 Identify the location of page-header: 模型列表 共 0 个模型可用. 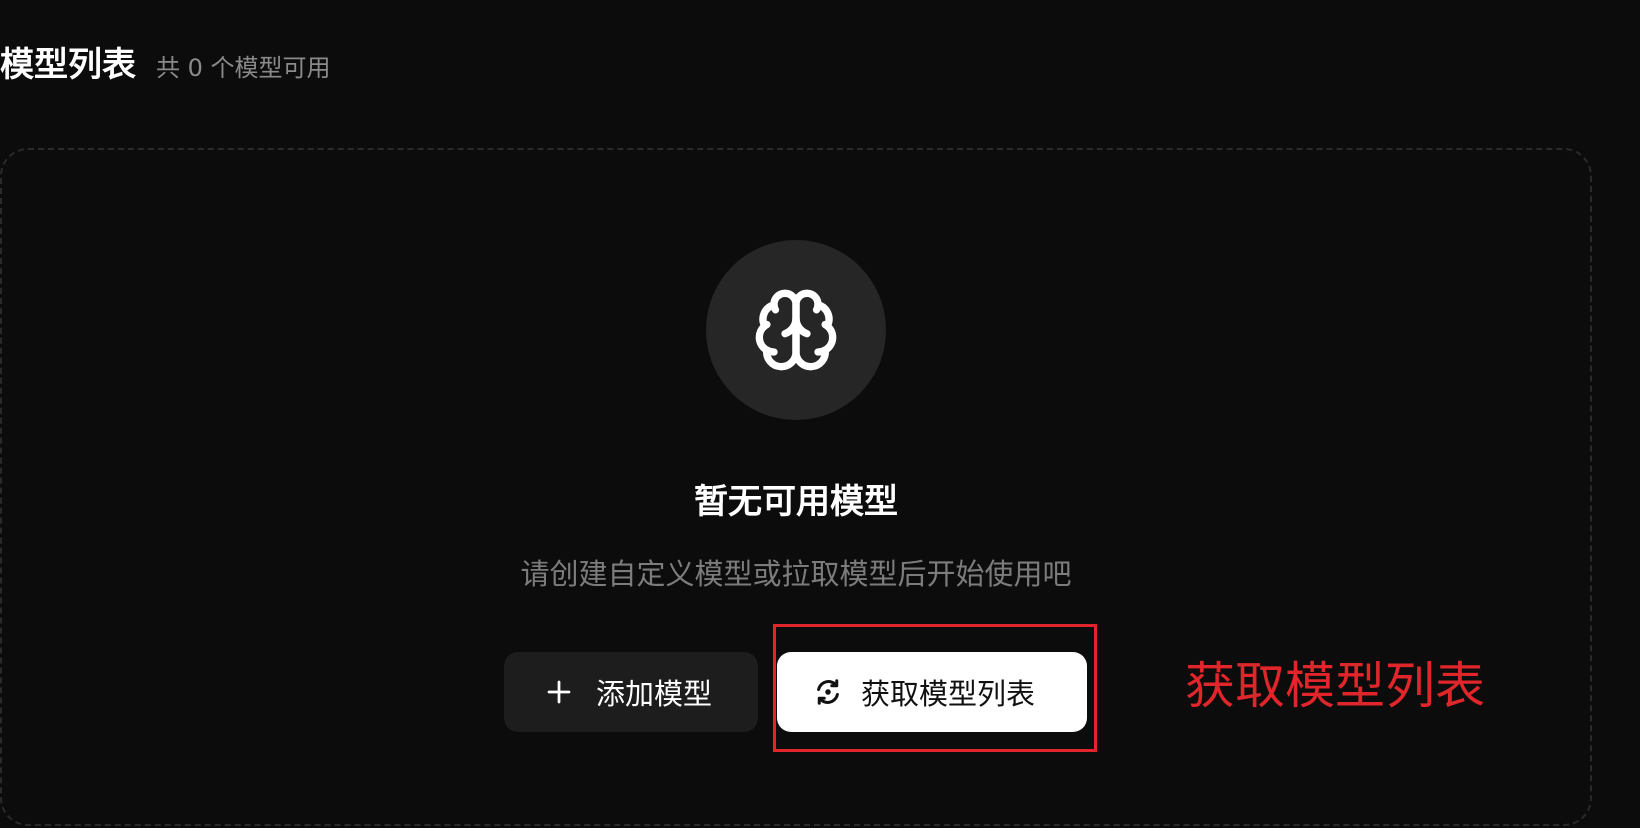
(165, 65).